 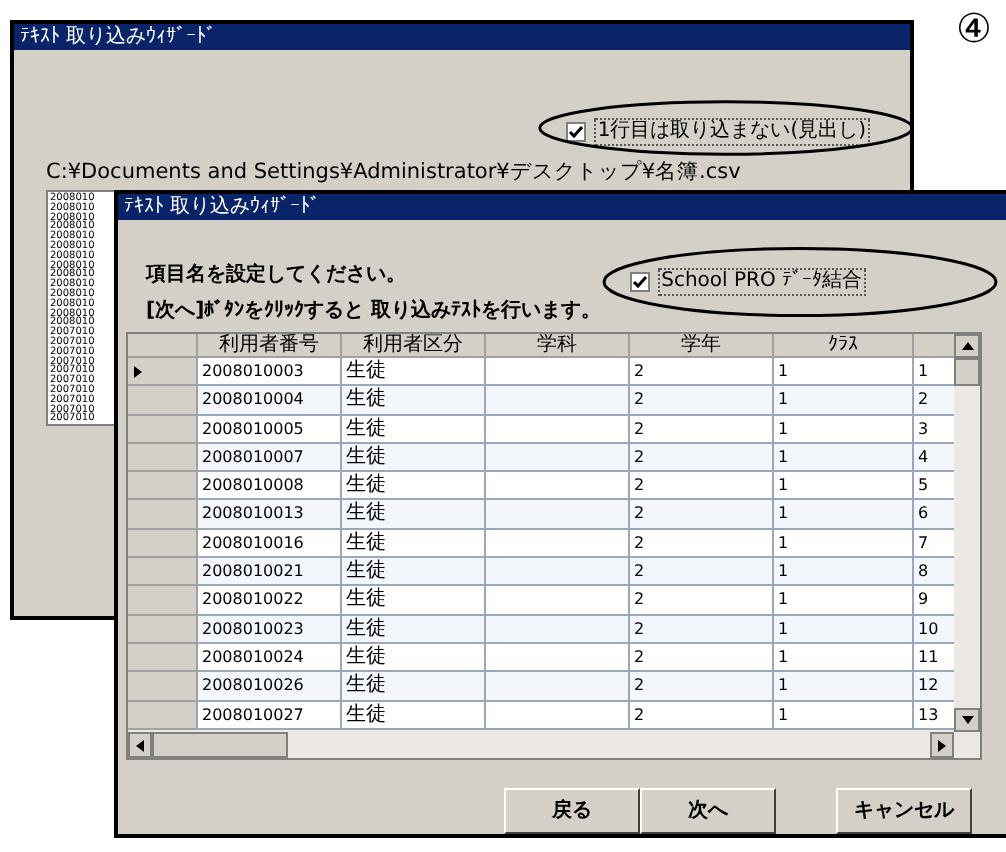 I want to click on horizontal-scrollbar, so click(x=541, y=745).